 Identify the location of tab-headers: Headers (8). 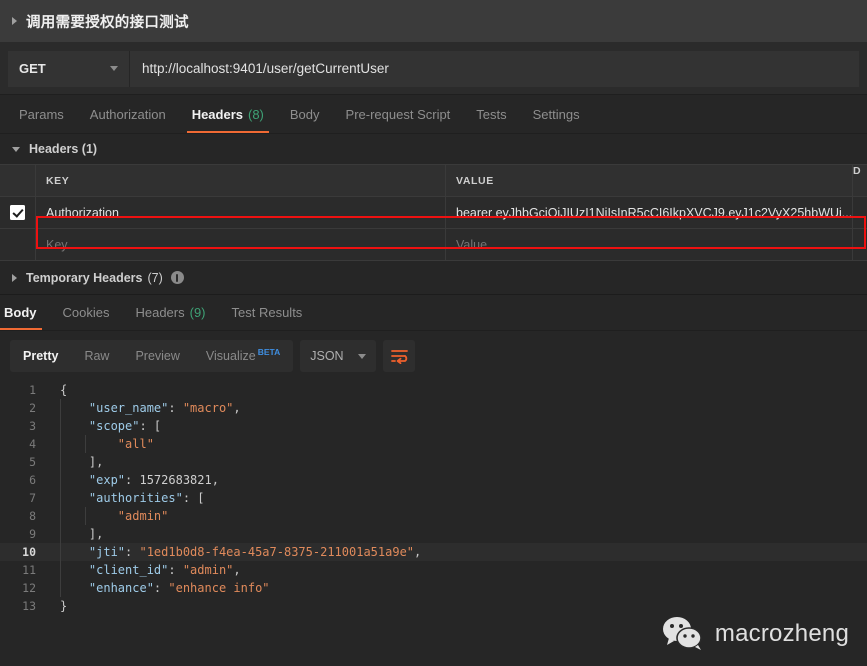
(228, 114).